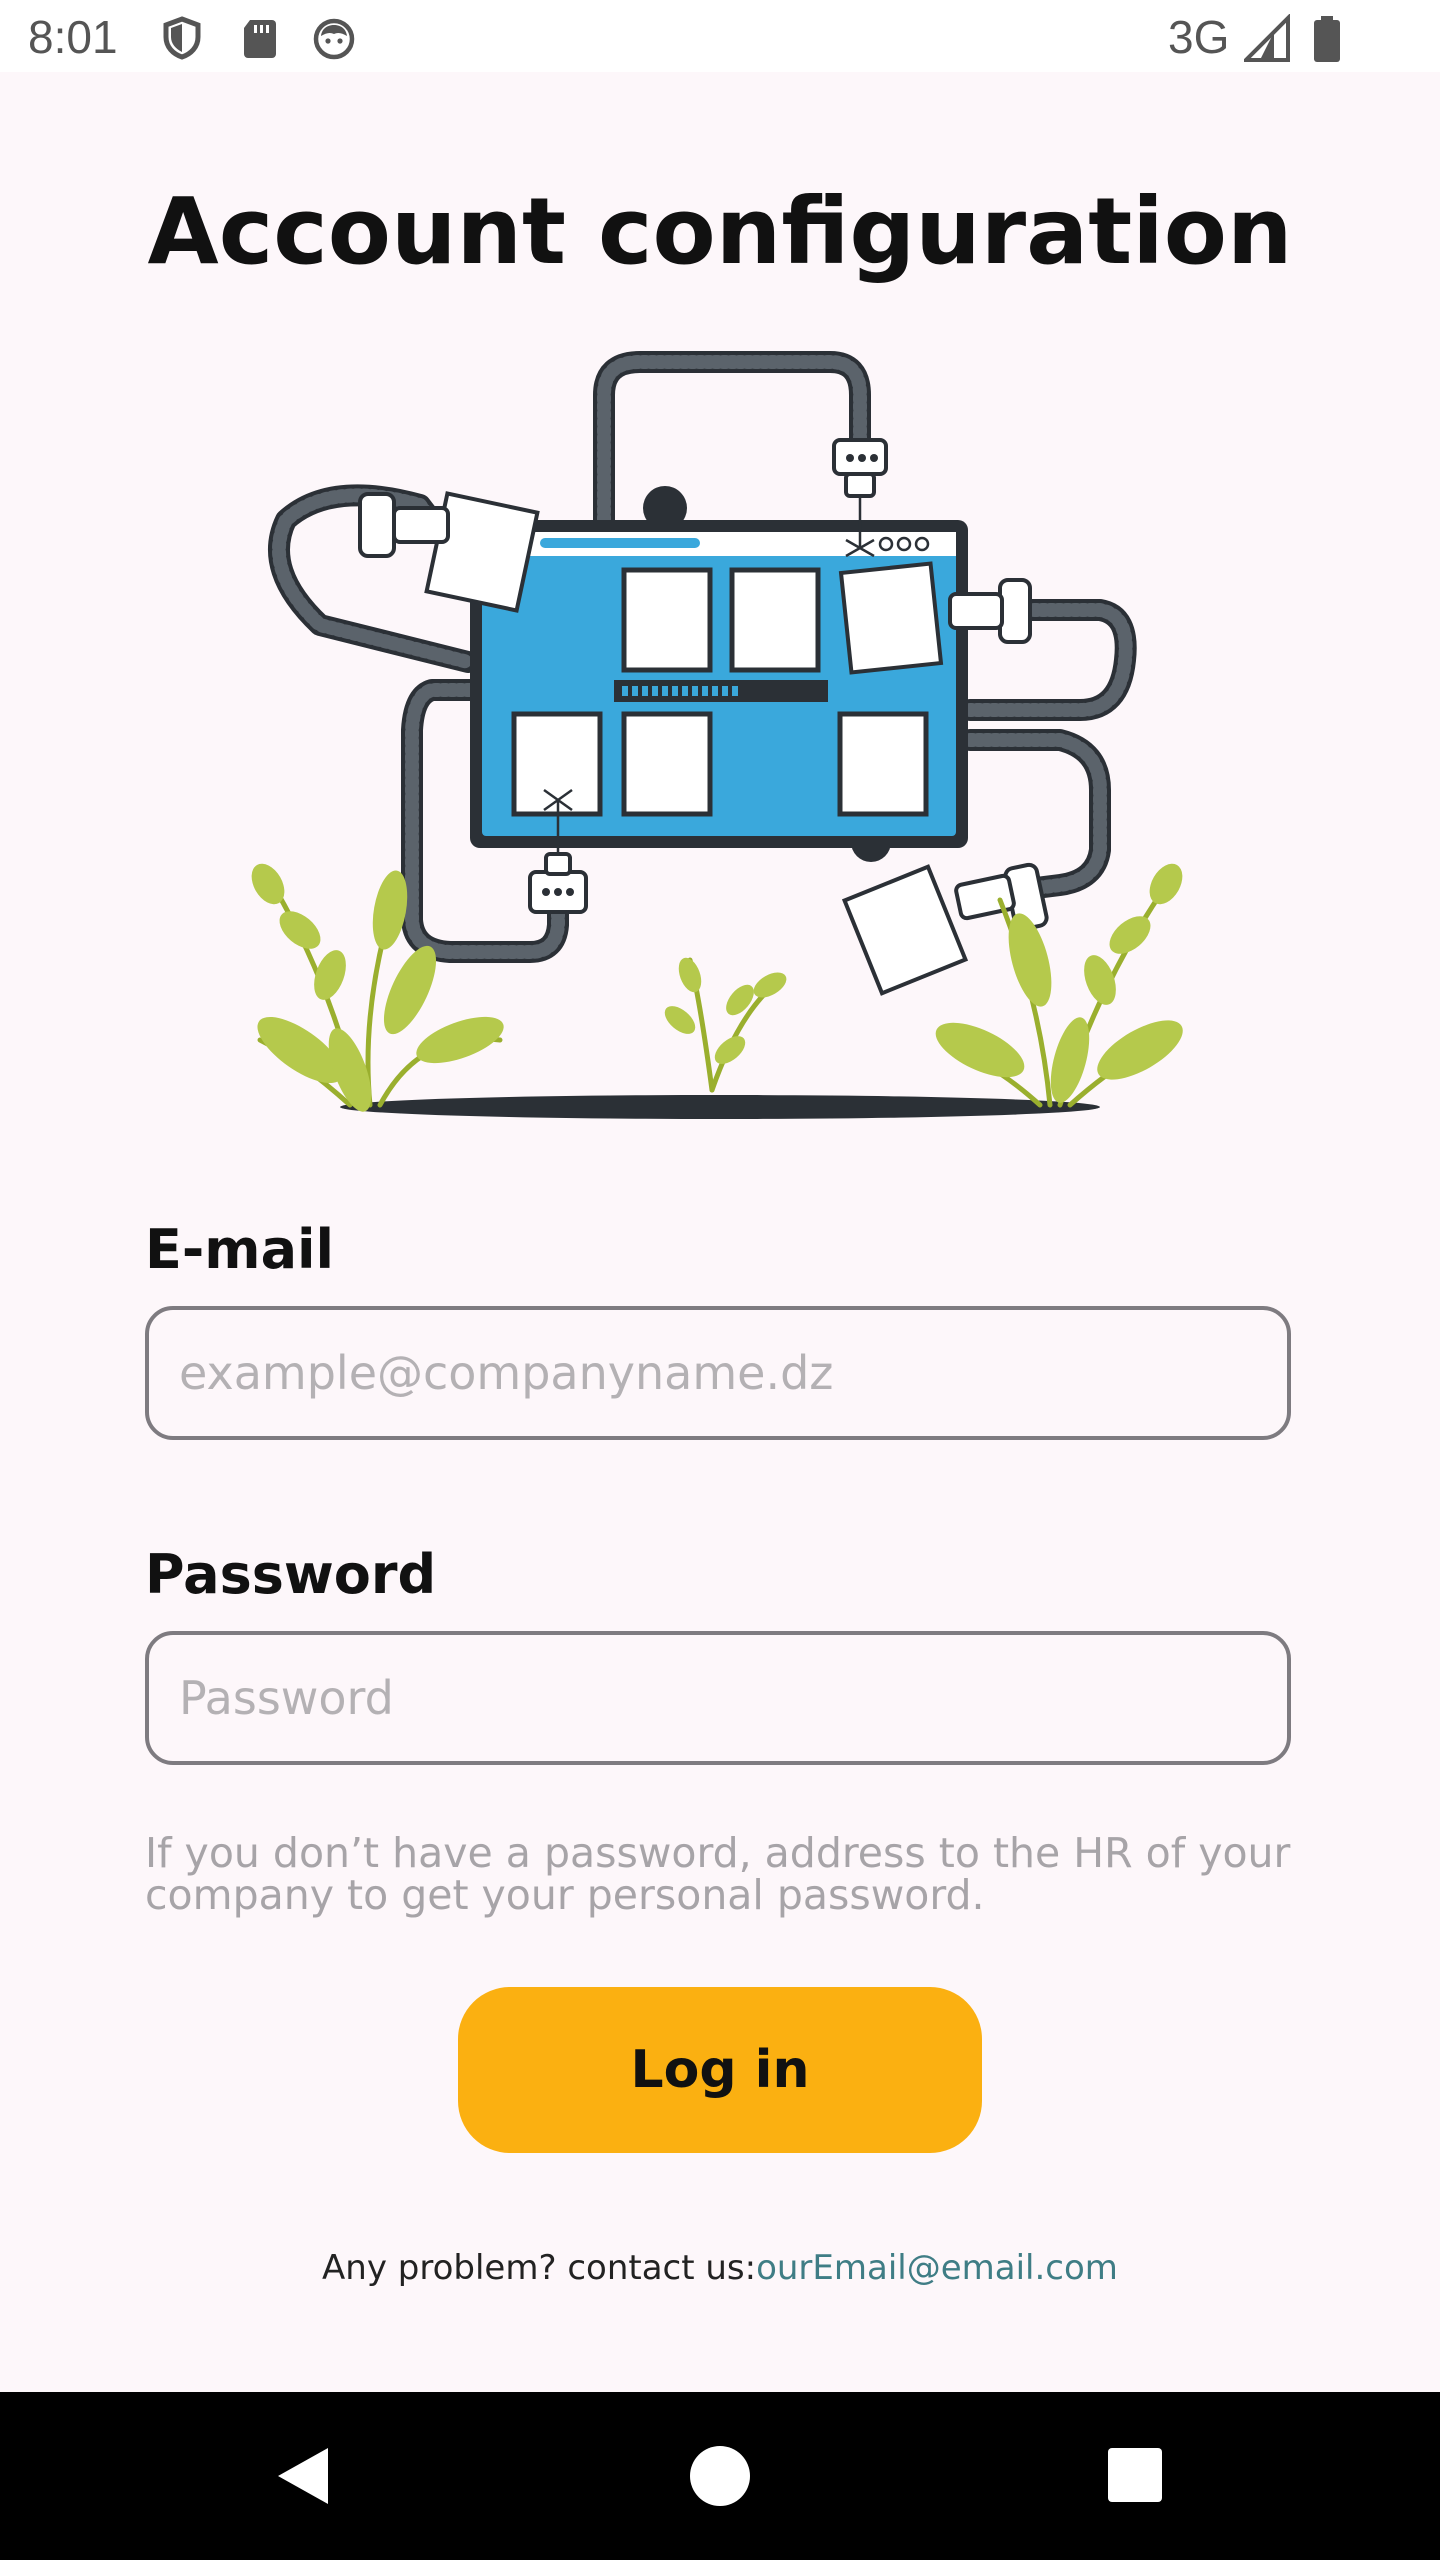 The image size is (1440, 2560). I want to click on page-title: Account configuration, so click(720, 231).